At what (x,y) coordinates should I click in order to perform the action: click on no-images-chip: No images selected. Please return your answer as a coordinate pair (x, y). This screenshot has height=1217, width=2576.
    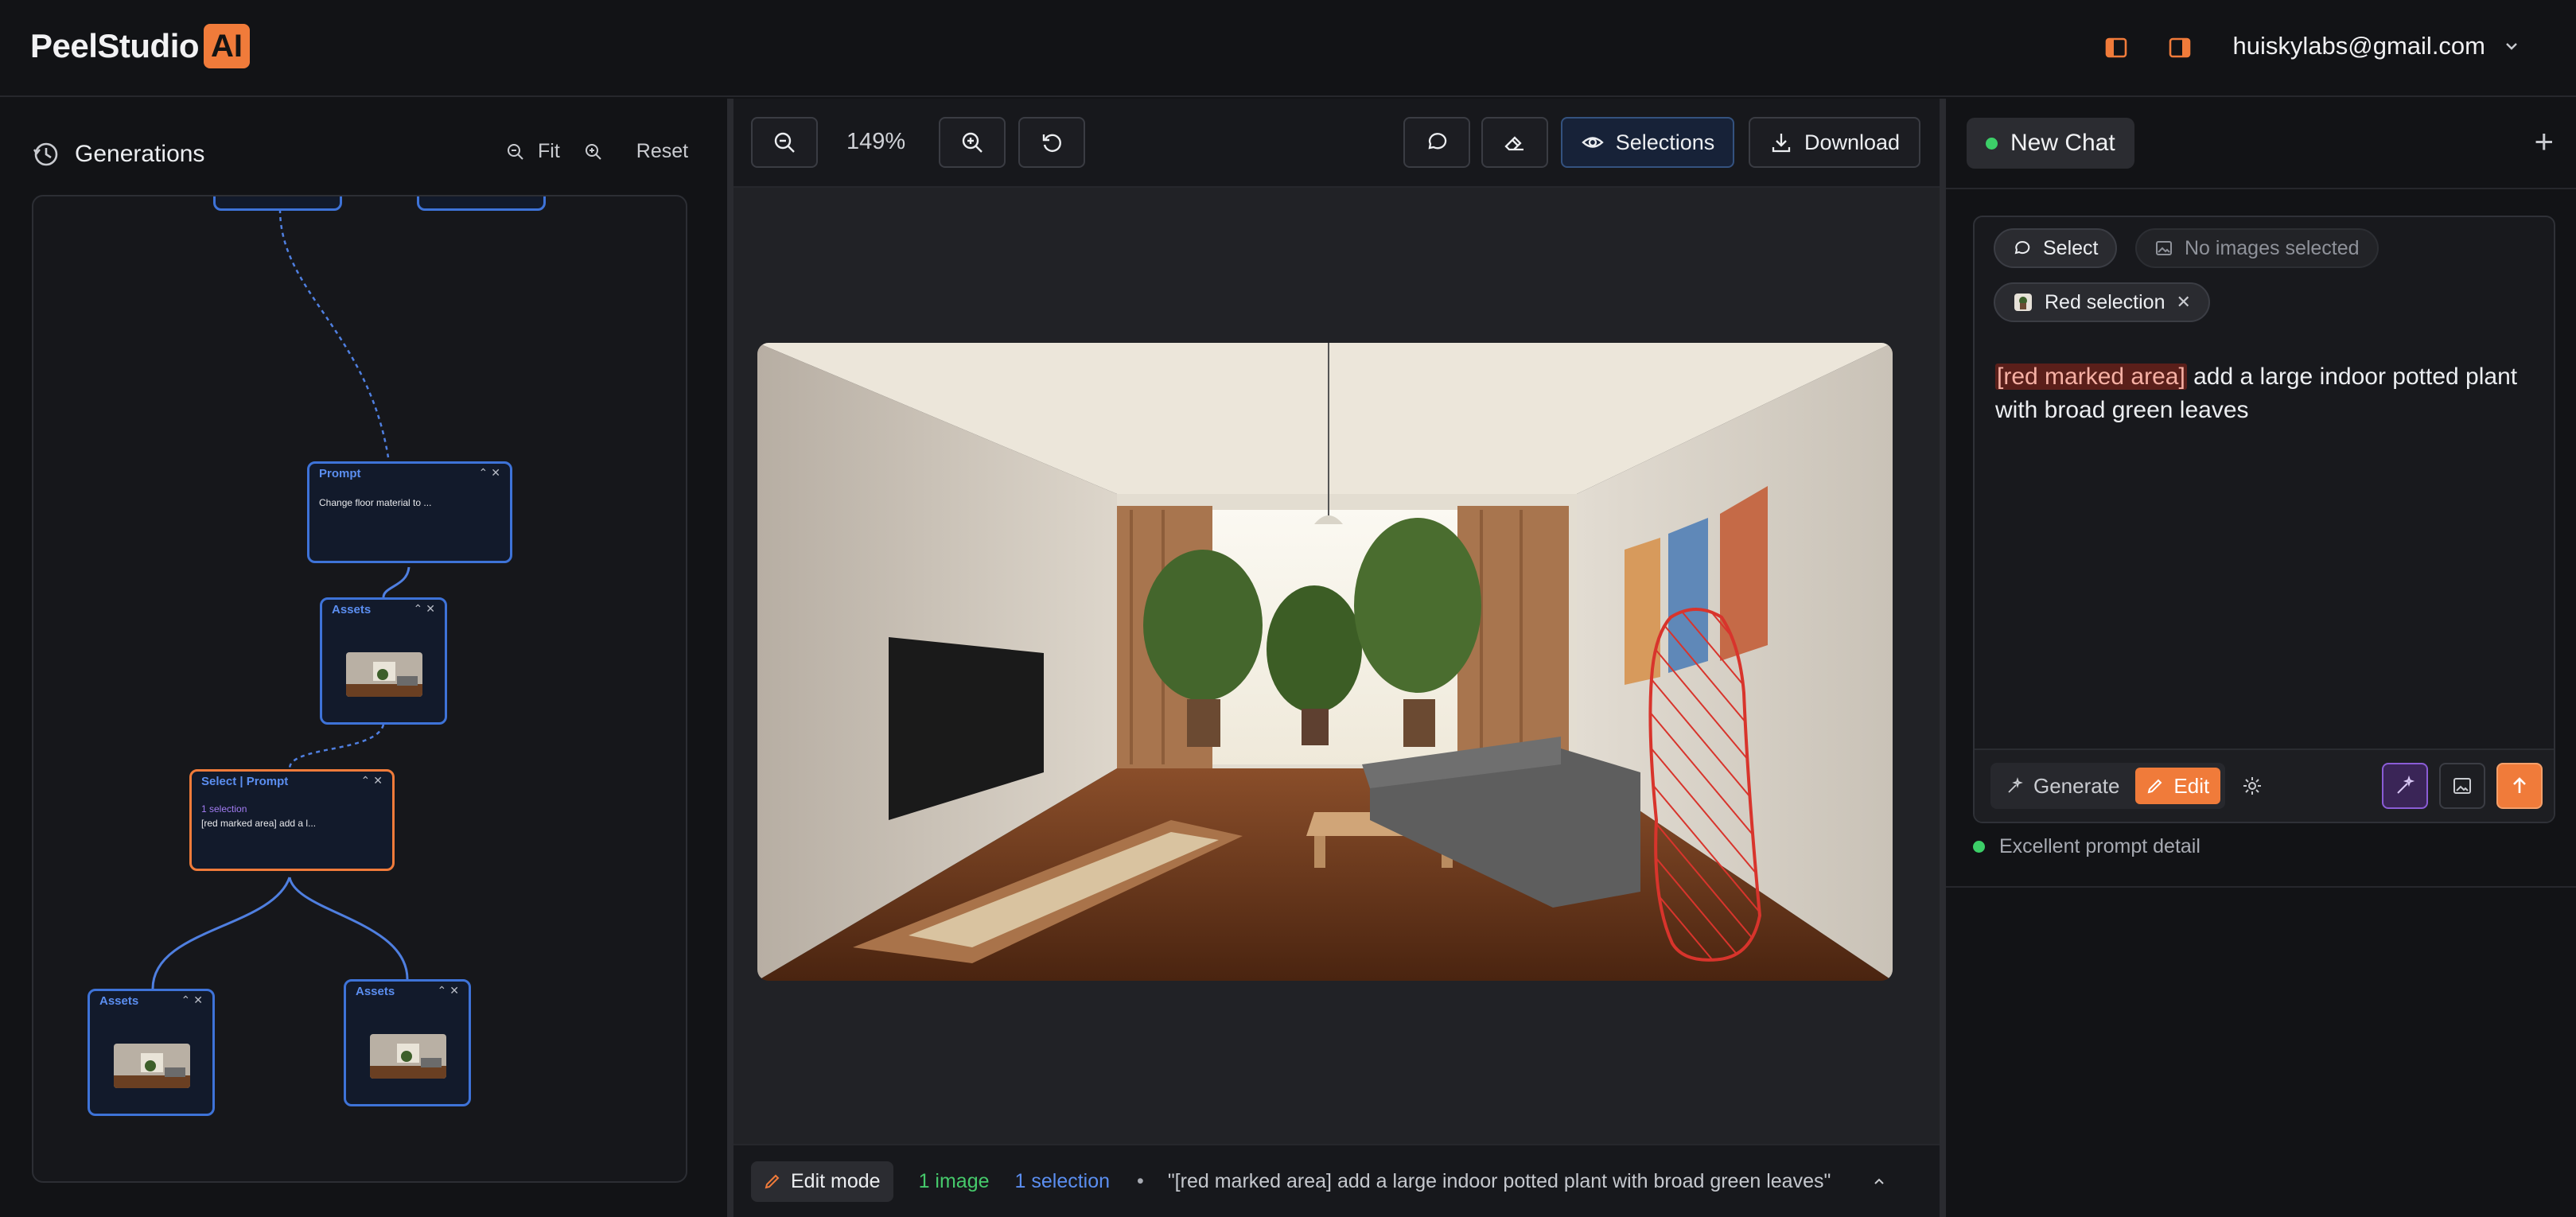
    Looking at the image, I should click on (2257, 248).